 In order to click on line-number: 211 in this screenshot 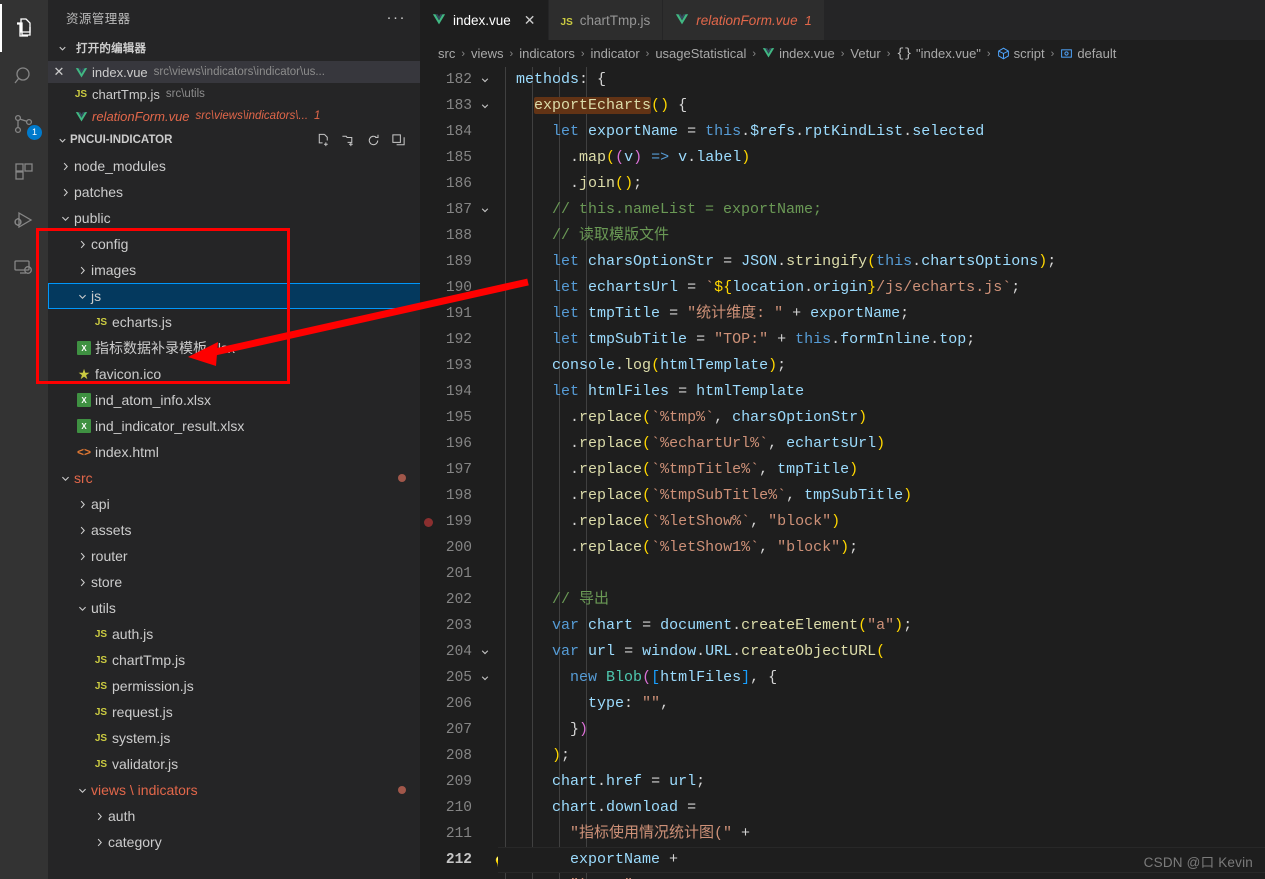, I will do `click(459, 834)`.